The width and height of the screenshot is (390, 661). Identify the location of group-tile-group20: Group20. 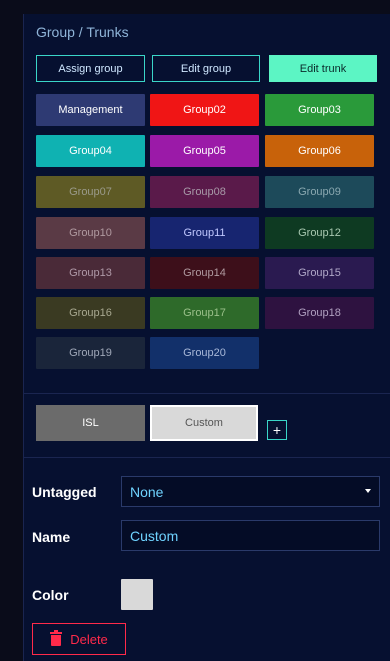
(204, 353).